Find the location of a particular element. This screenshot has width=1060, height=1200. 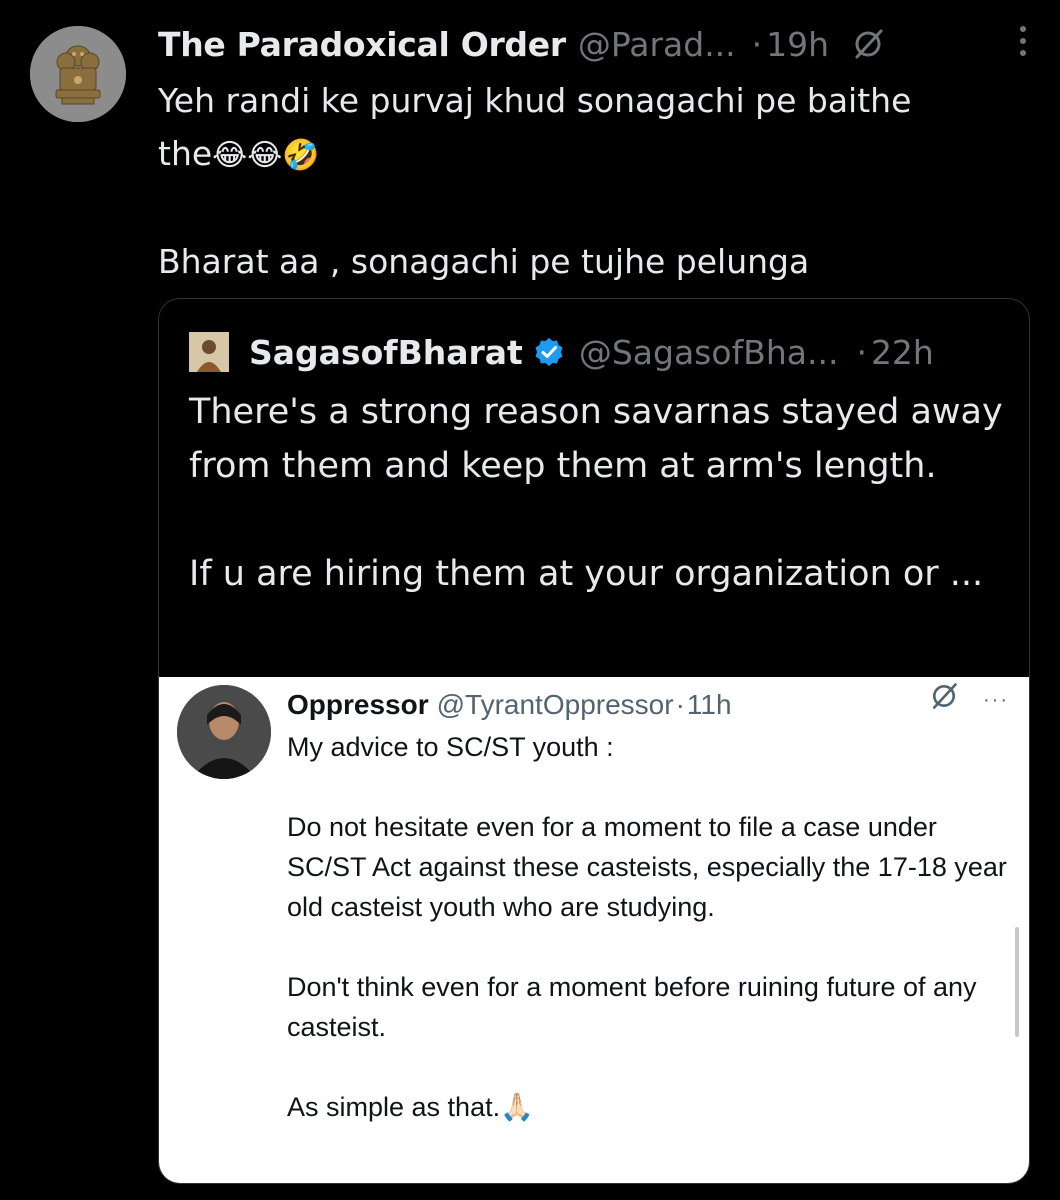

embedded-author-handle: @TyrantOppressor is located at coordinates (555, 704).